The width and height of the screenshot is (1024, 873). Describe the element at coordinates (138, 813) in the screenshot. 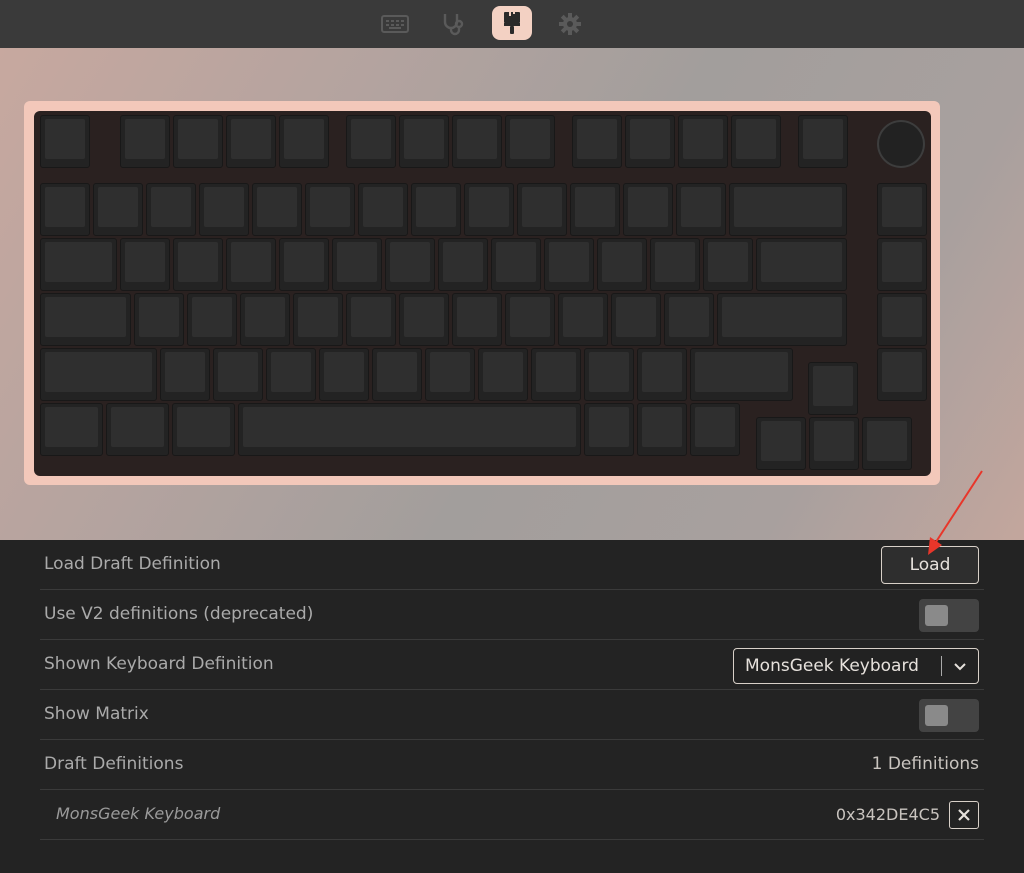

I see `draft-item-name: MonsGeek Keyboard` at that location.